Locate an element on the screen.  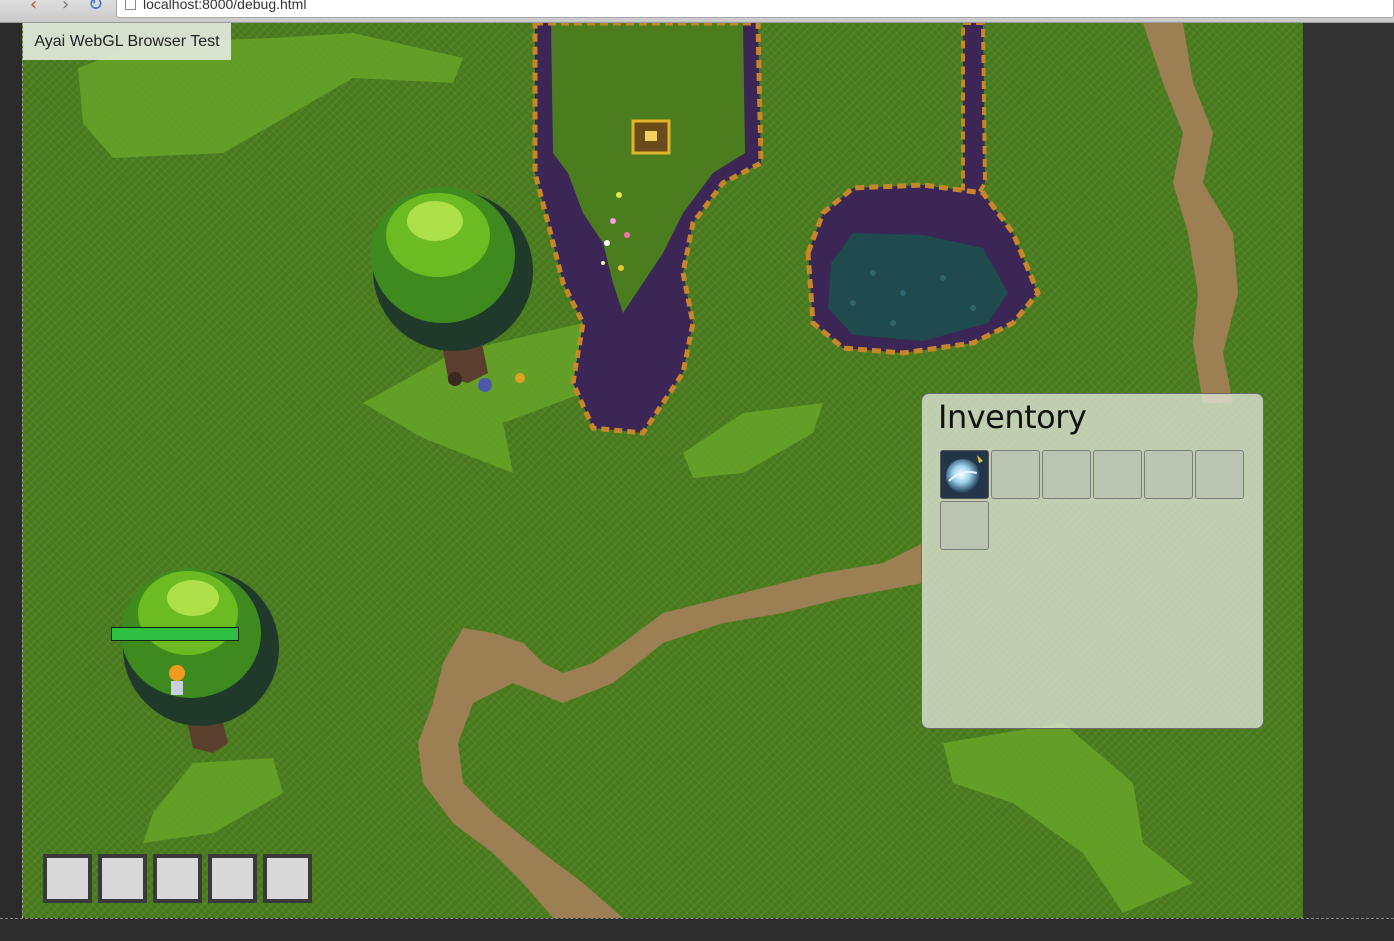
ice-orb-icon is located at coordinates (964, 474).